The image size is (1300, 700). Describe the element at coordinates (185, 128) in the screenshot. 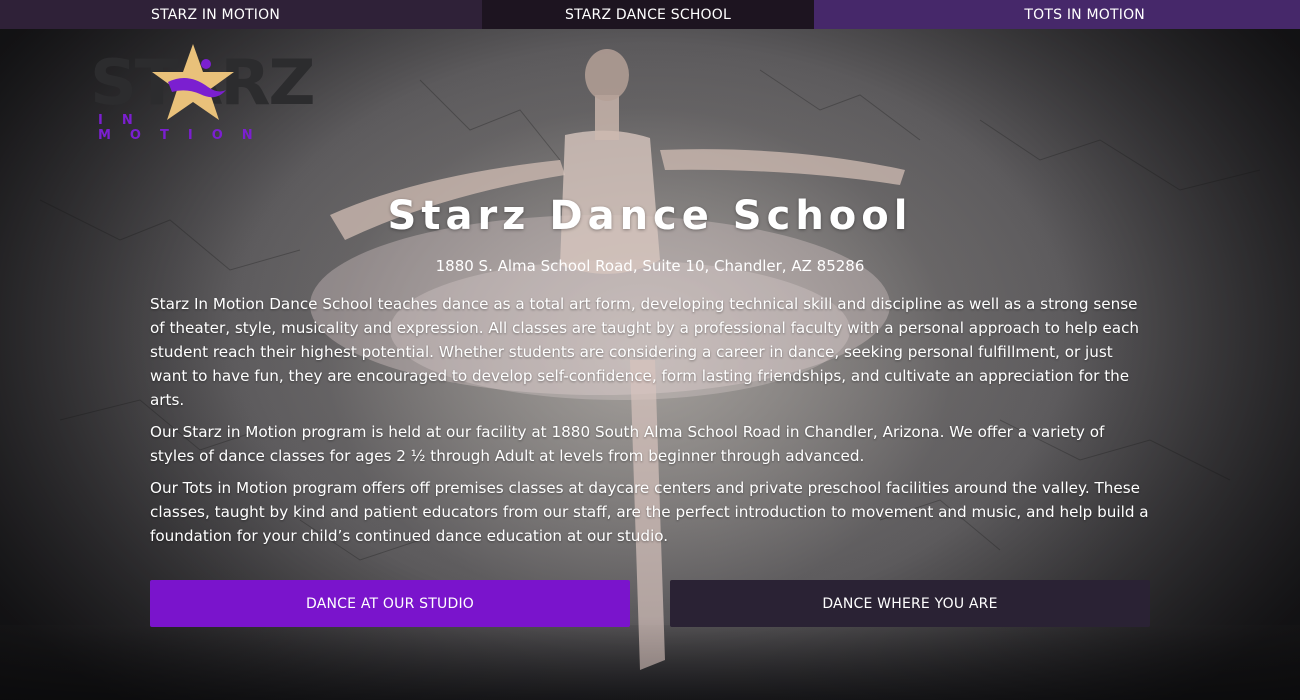

I see `logo-subtitle: IN MOTION` at that location.